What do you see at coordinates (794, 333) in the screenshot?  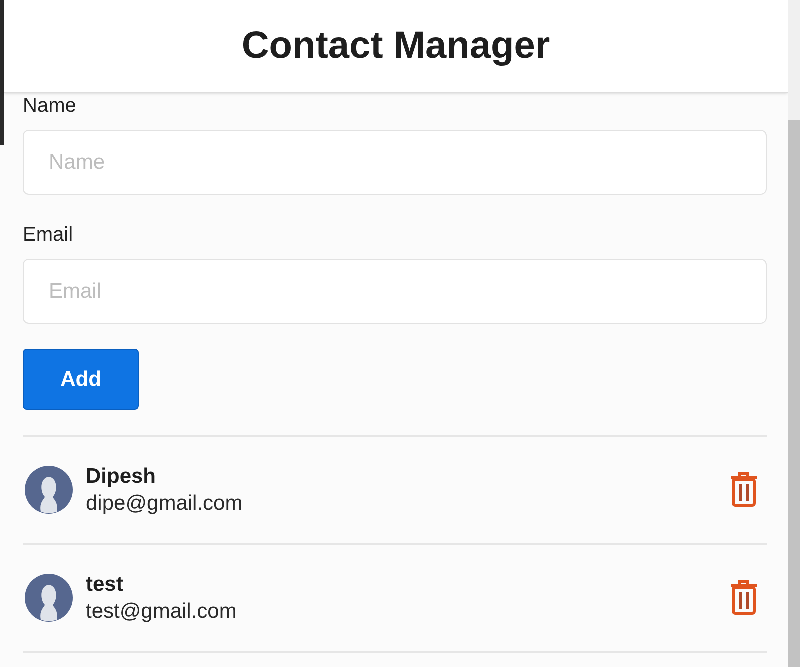 I see `scrollbar` at bounding box center [794, 333].